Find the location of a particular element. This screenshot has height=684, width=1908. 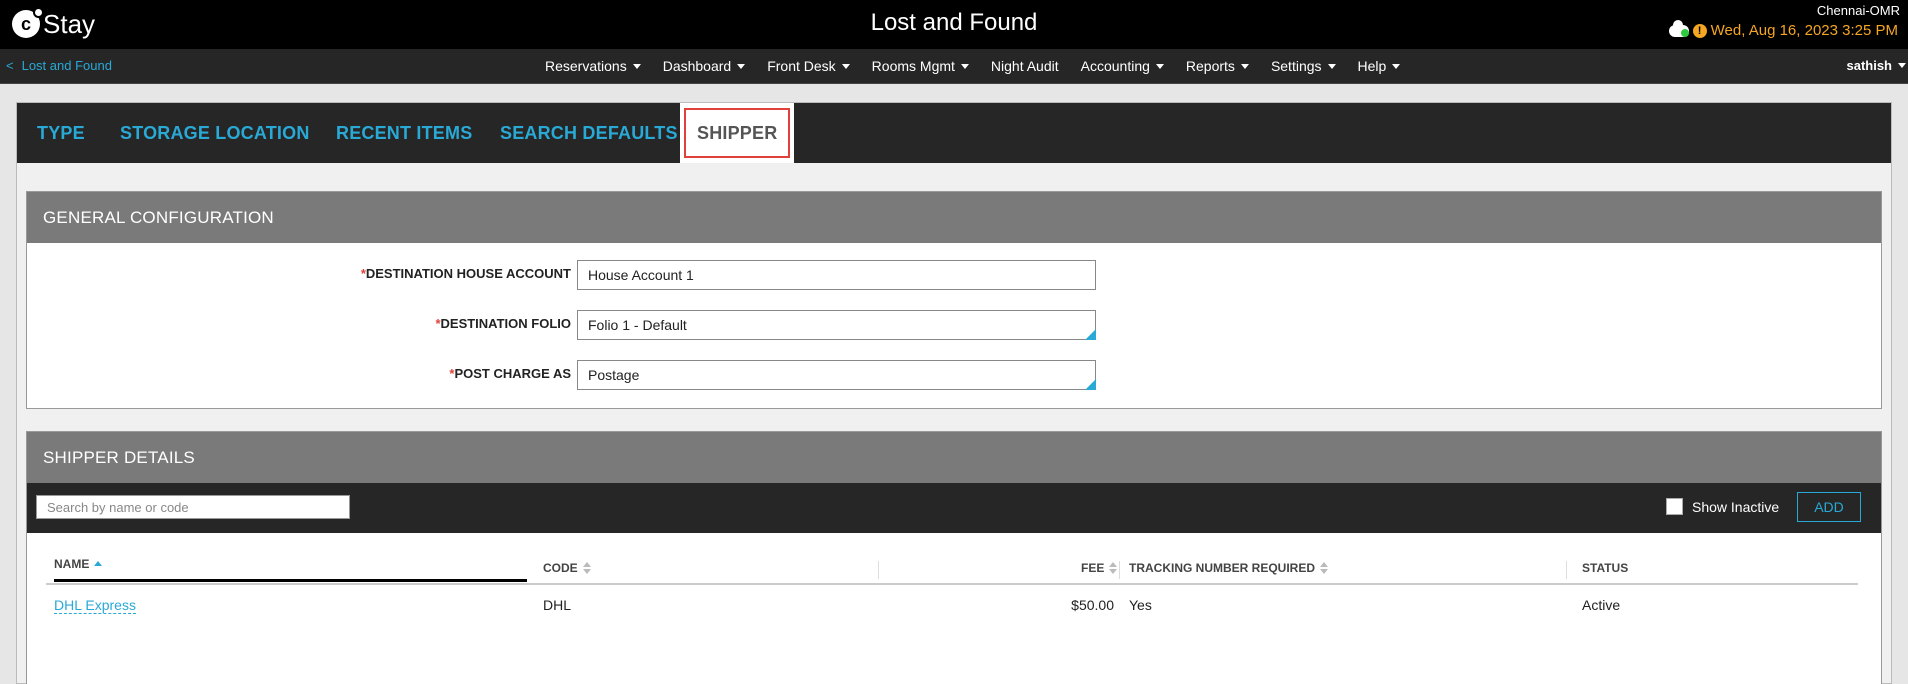

field-label: *DESTINATION FOLIO is located at coordinates (503, 323).